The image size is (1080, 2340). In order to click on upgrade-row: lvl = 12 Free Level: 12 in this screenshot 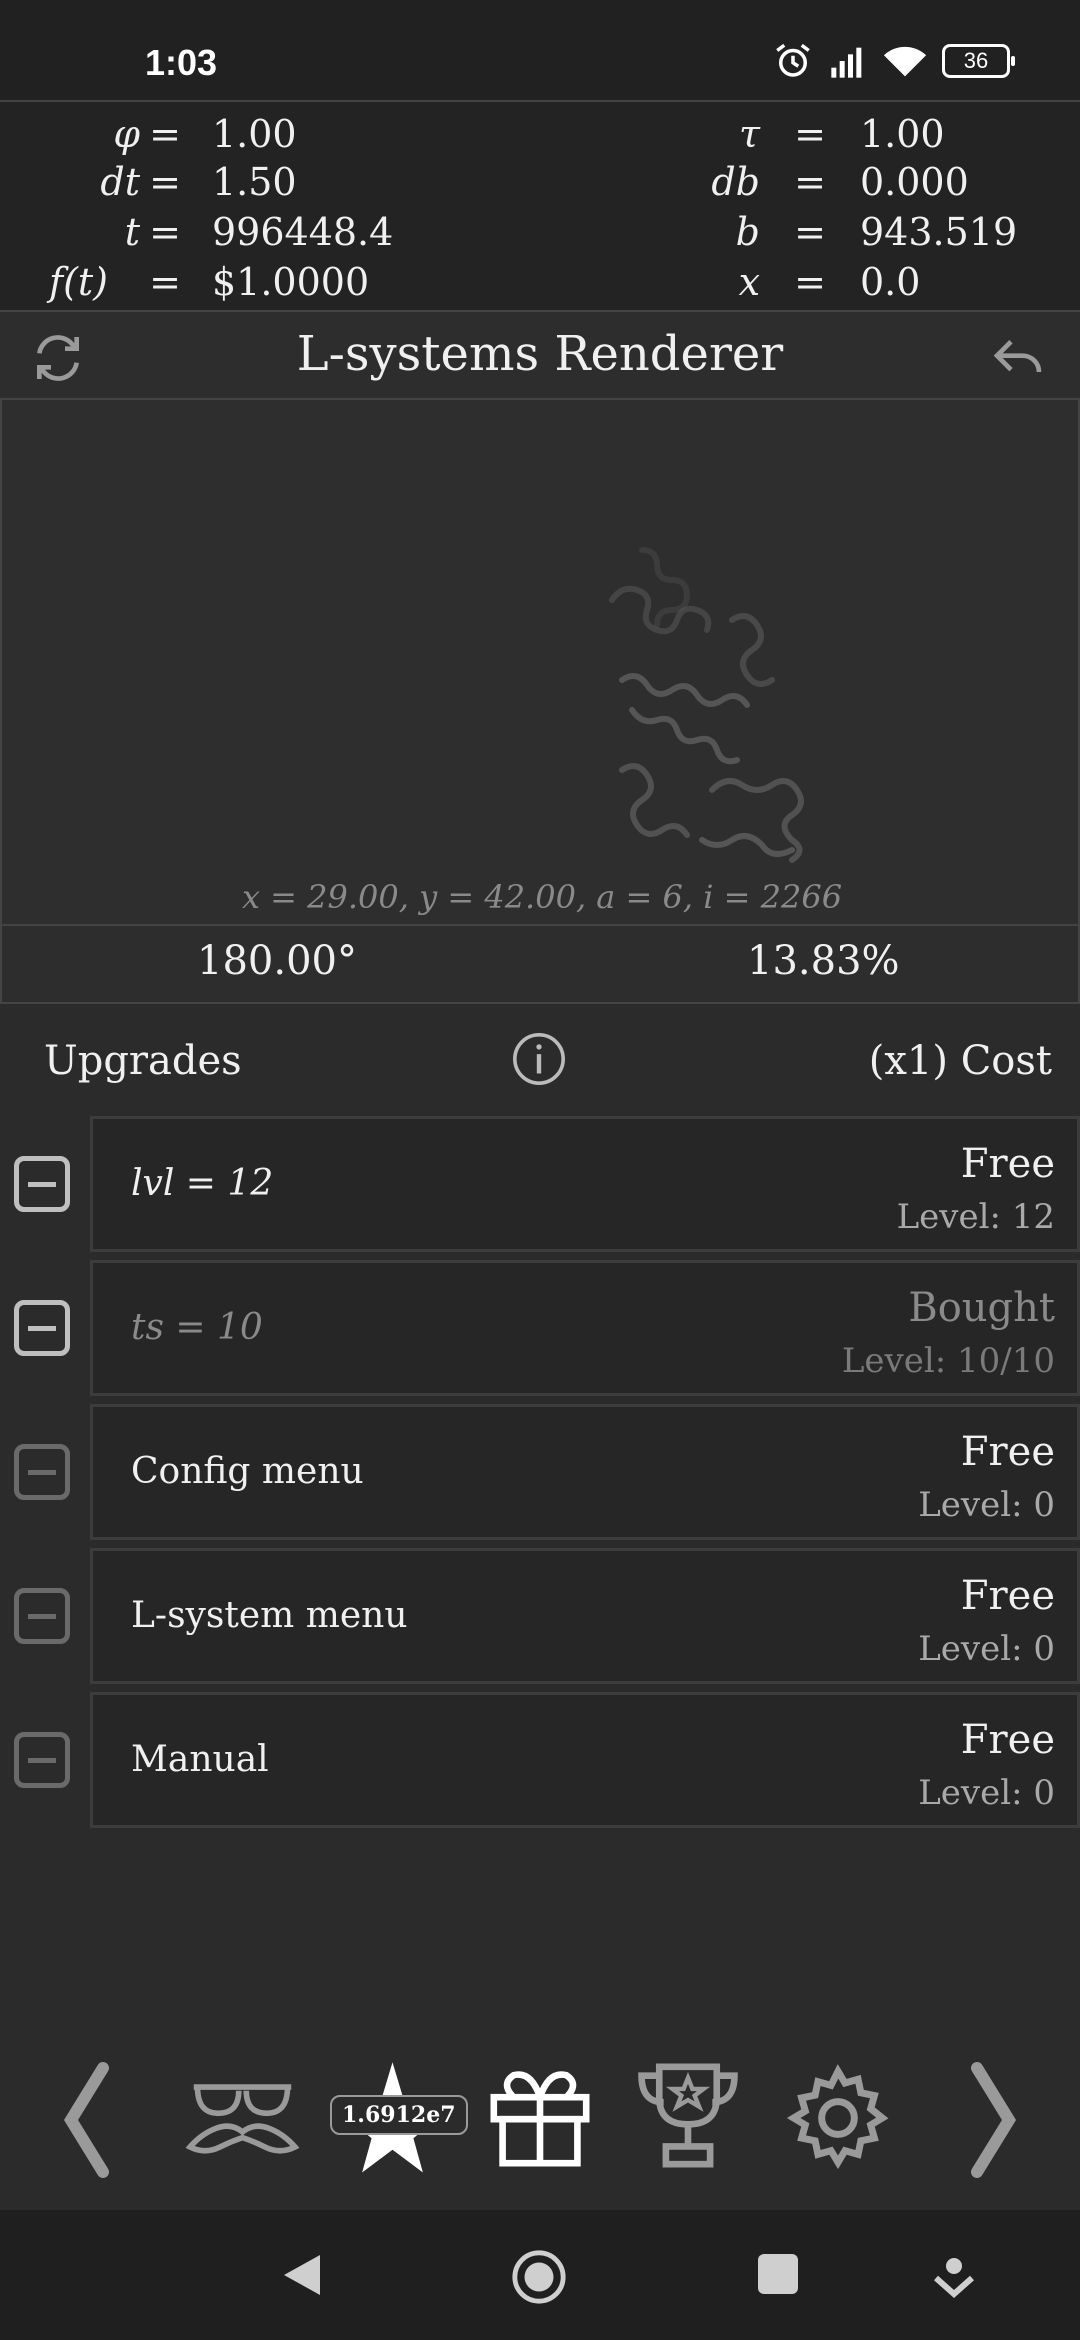, I will do `click(540, 1184)`.